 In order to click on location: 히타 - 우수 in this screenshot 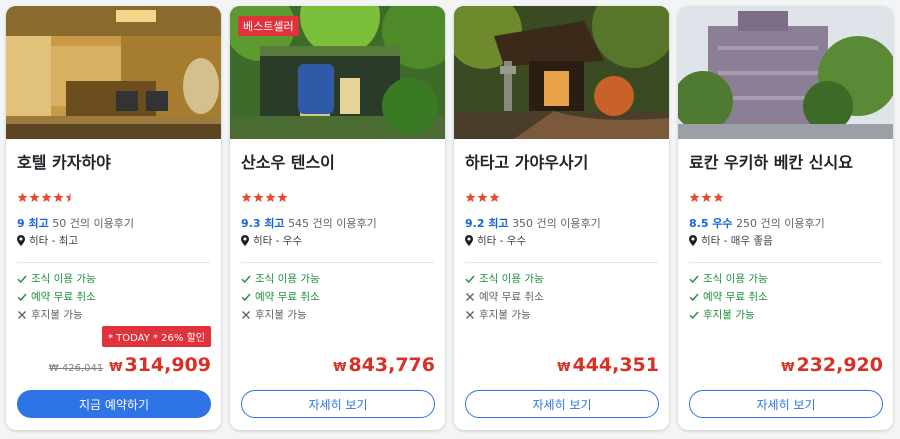, I will do `click(271, 240)`.